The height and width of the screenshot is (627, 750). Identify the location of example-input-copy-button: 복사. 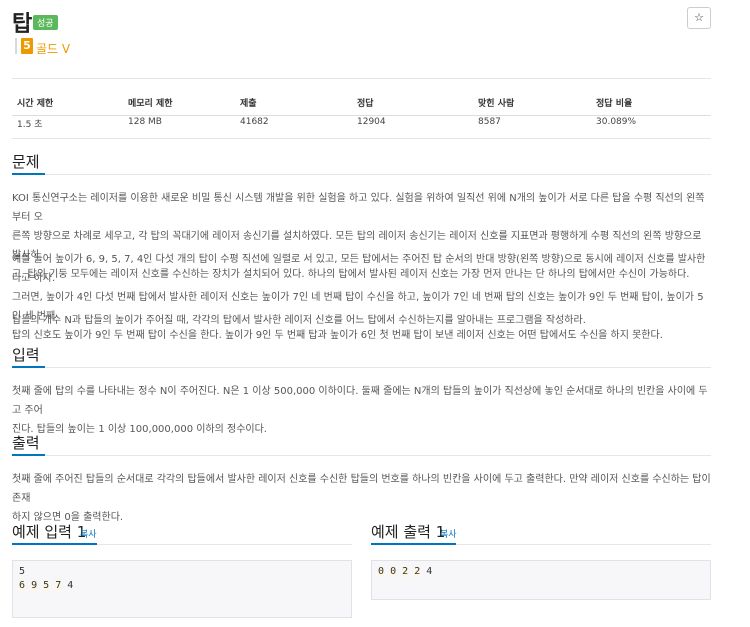
(88, 533).